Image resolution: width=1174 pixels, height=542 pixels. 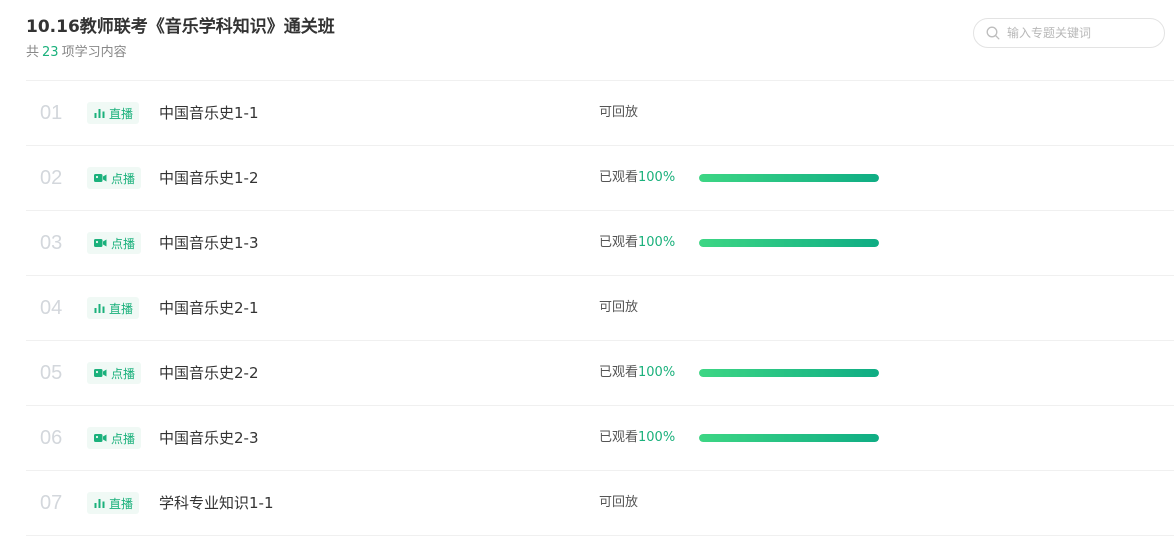 I want to click on item-count-prefix: 共, so click(x=33, y=52).